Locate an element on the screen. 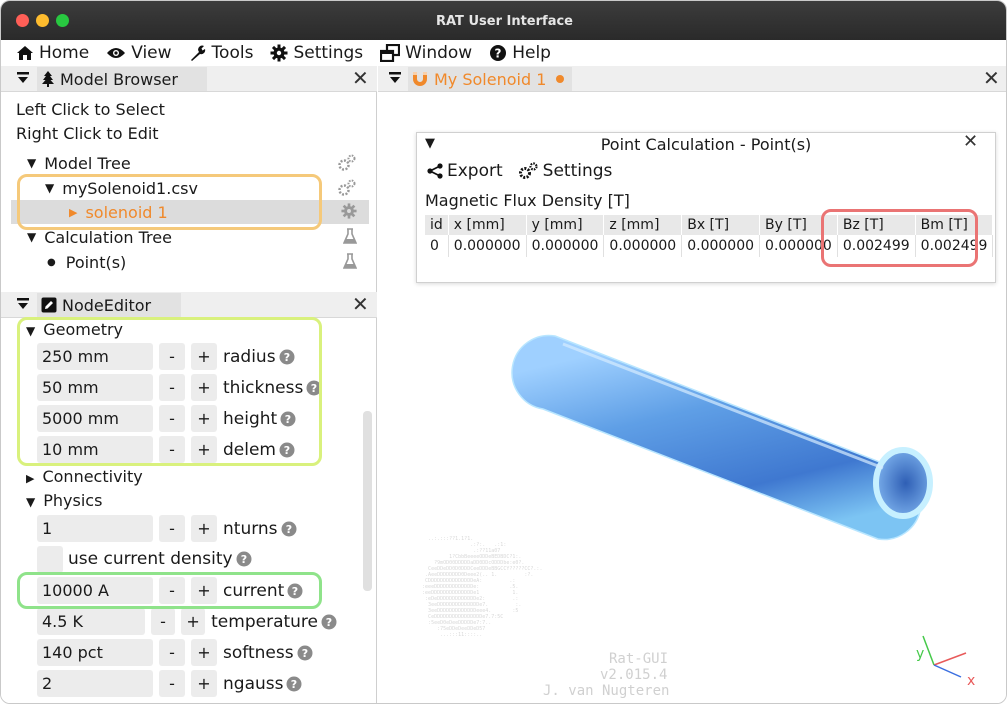  title-bar: RAT User Interface is located at coordinates (503, 20).